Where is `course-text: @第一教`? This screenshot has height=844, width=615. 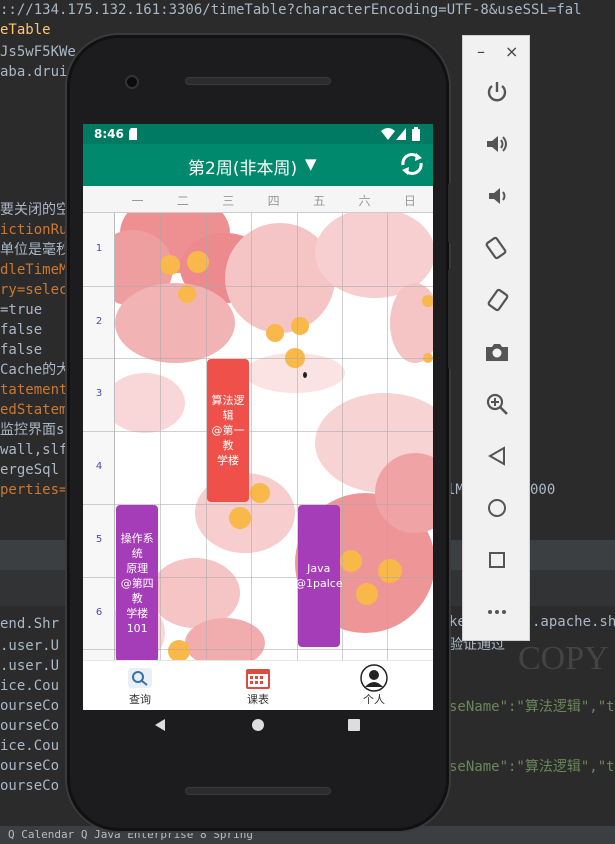
course-text: @第一教 is located at coordinates (228, 438).